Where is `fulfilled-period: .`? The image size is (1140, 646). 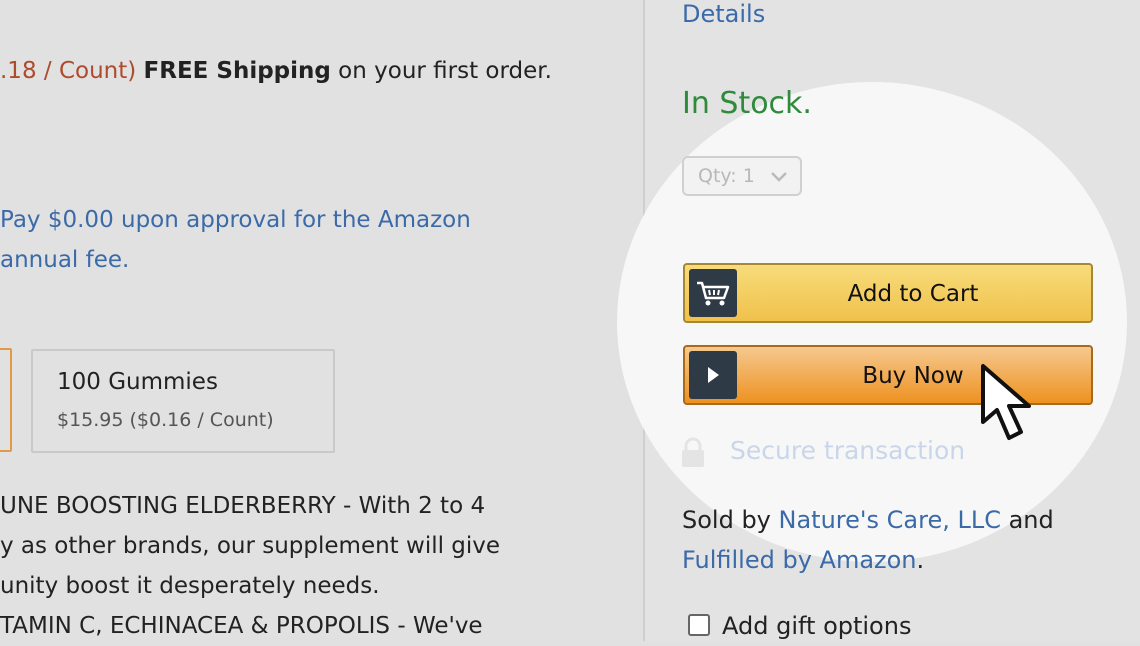
fulfilled-period: . is located at coordinates (920, 560).